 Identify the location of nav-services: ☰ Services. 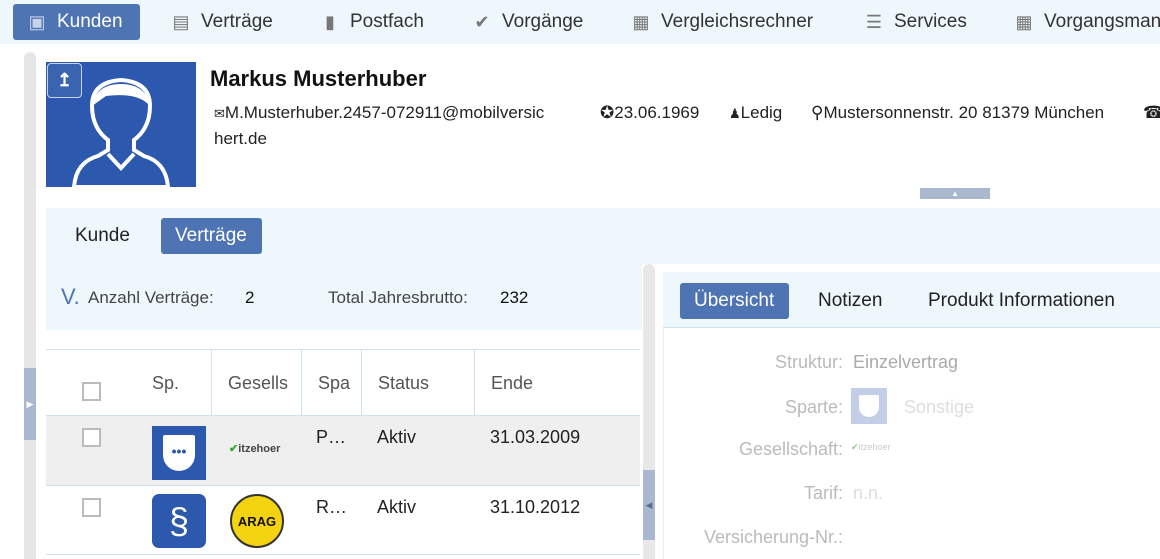
(915, 22).